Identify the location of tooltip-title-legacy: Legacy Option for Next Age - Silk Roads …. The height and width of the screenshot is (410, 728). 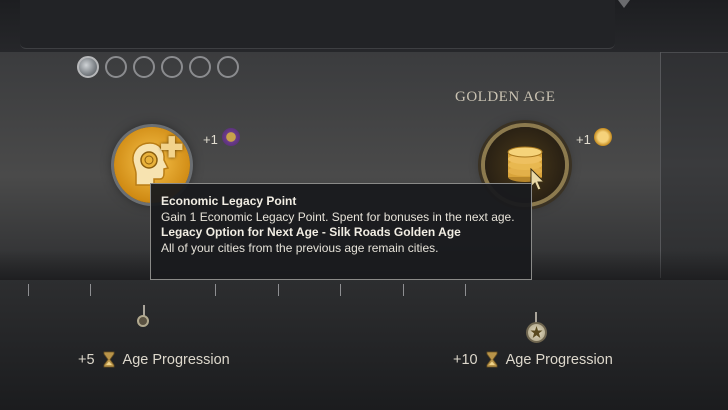
(311, 232).